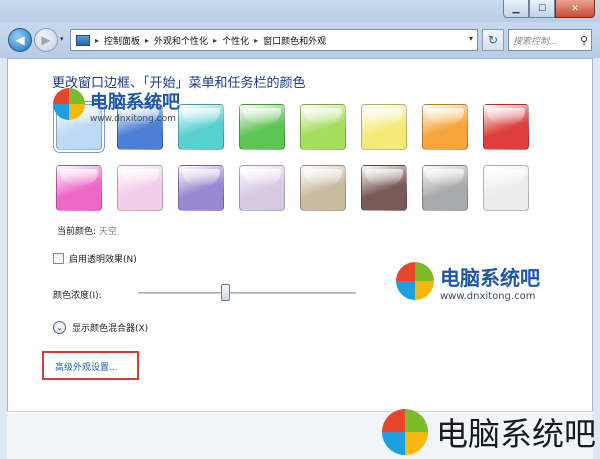 This screenshot has width=600, height=459. I want to click on minimize-button: ▁, so click(516, 9).